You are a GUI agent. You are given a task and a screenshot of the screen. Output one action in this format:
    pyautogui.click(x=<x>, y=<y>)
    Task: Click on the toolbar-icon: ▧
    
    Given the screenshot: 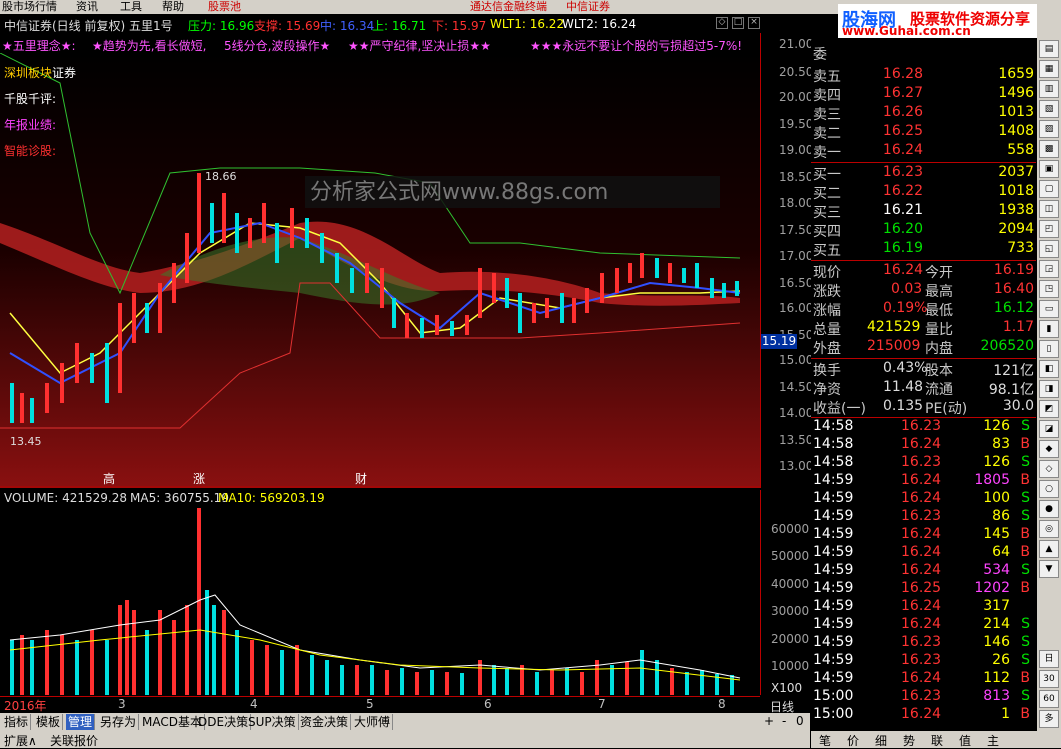 What is the action you would take?
    pyautogui.click(x=1049, y=109)
    